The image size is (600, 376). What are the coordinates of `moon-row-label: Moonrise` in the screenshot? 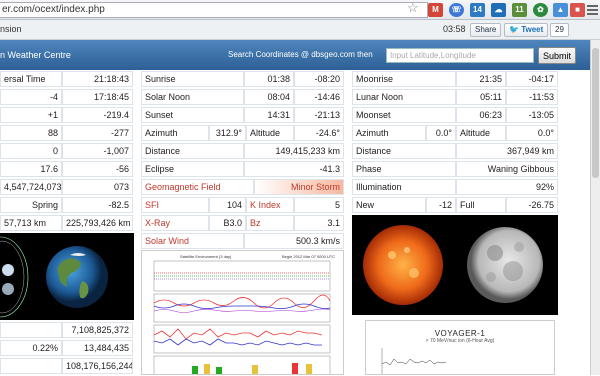 It's located at (404, 79).